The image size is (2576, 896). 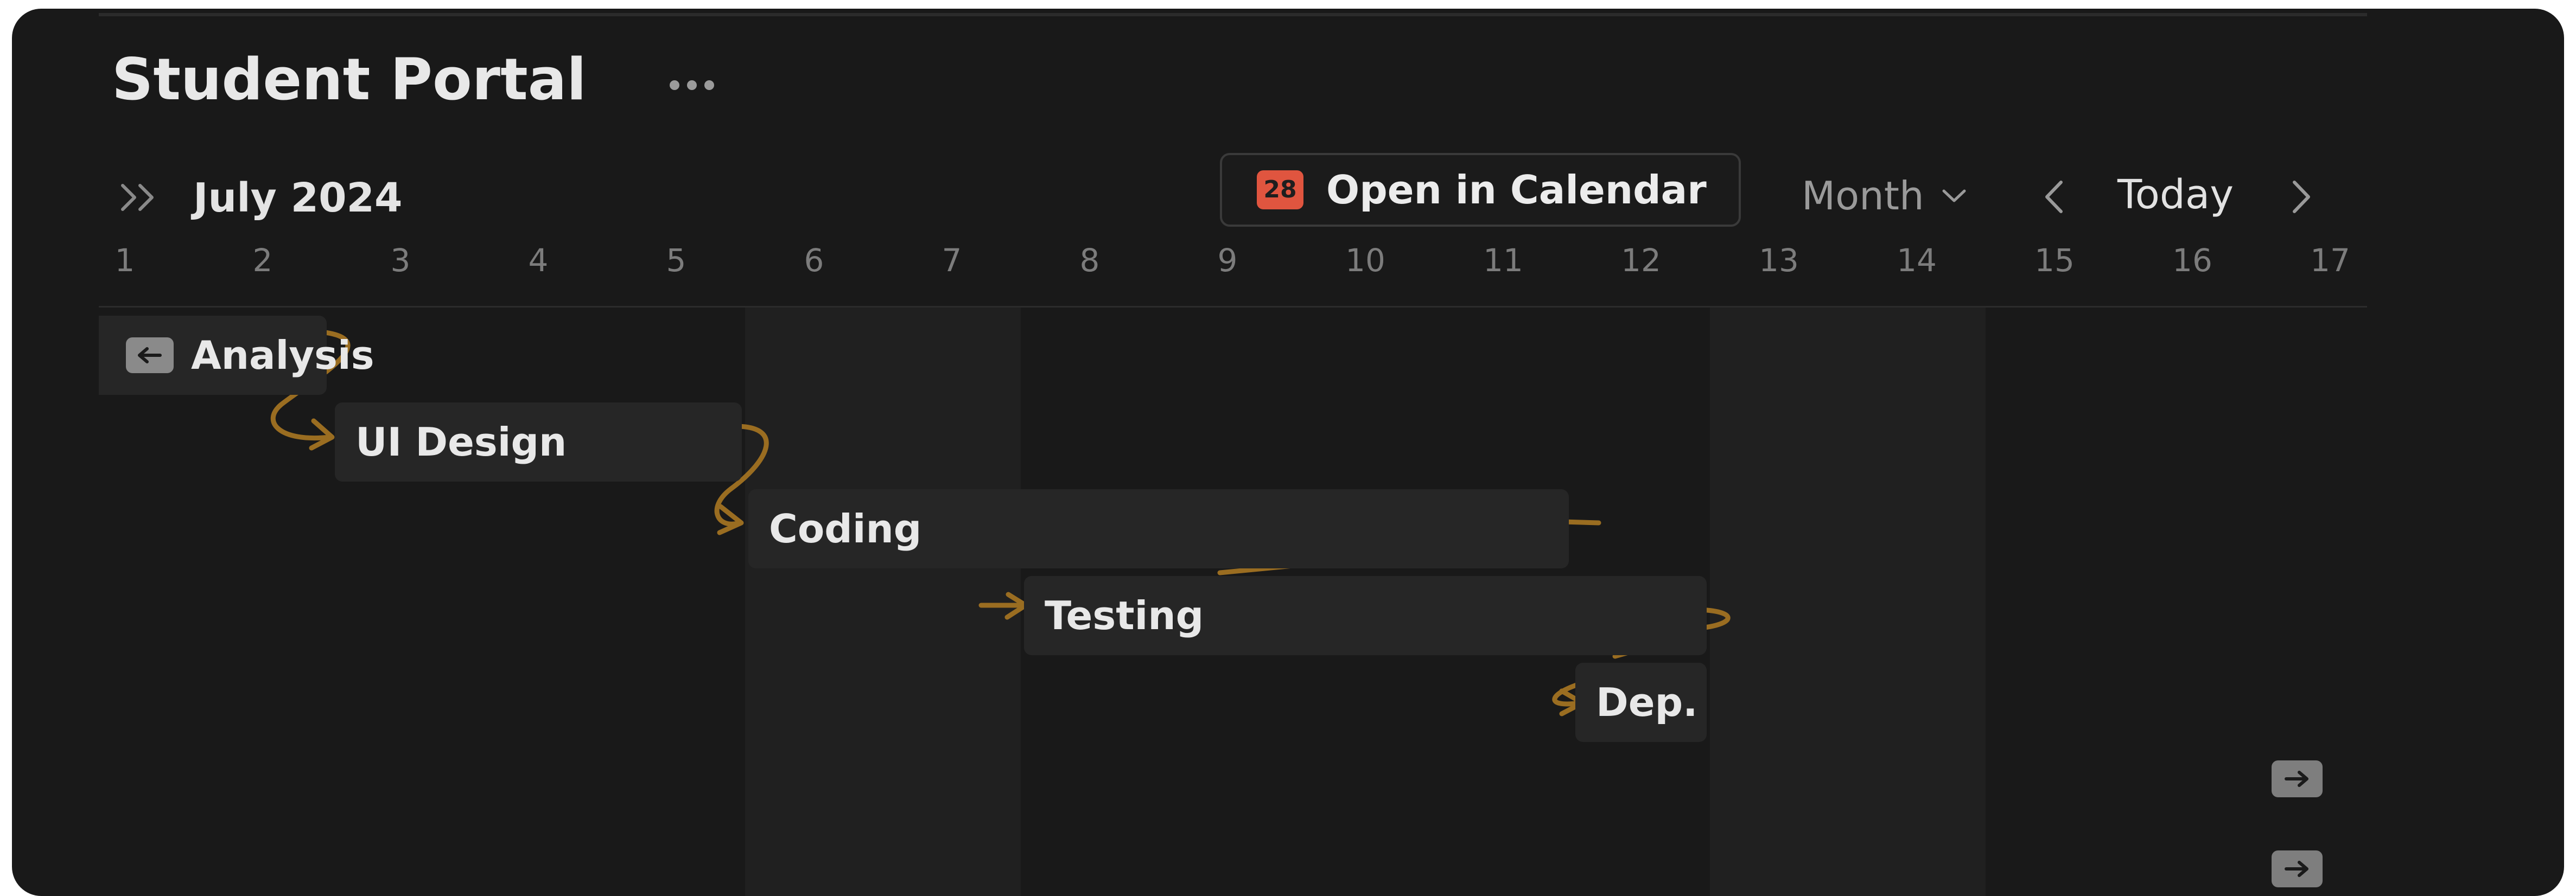 What do you see at coordinates (2175, 194) in the screenshot?
I see `today-button: Today` at bounding box center [2175, 194].